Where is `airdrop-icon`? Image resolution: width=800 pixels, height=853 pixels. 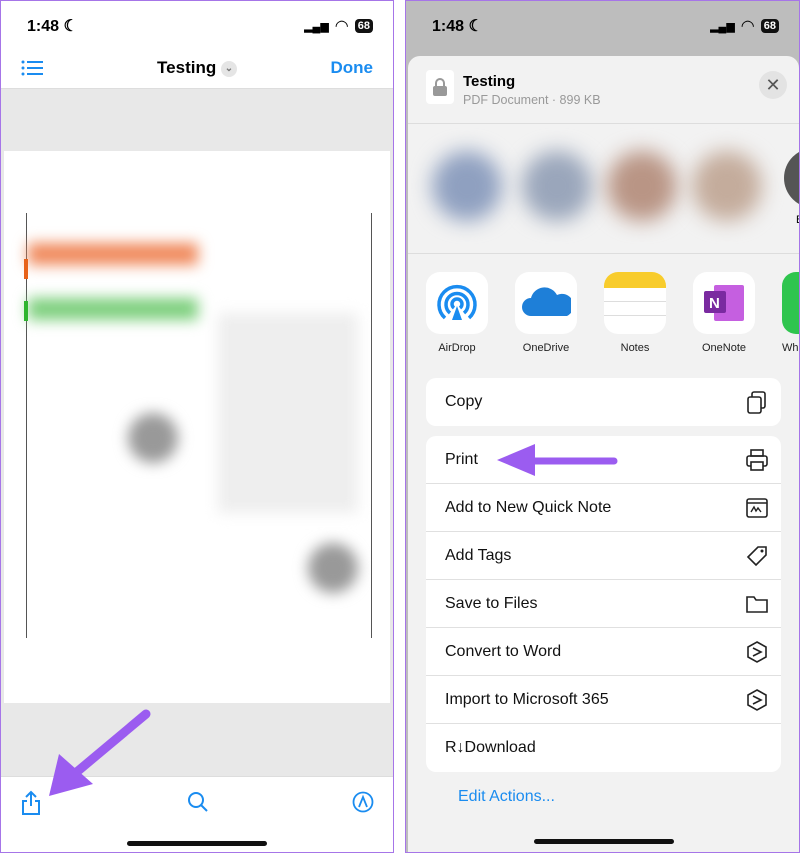 airdrop-icon is located at coordinates (457, 302).